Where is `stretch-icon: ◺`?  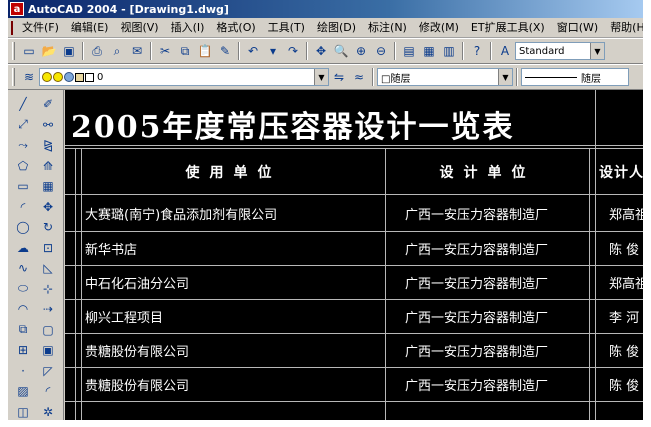 stretch-icon: ◺ is located at coordinates (48, 268).